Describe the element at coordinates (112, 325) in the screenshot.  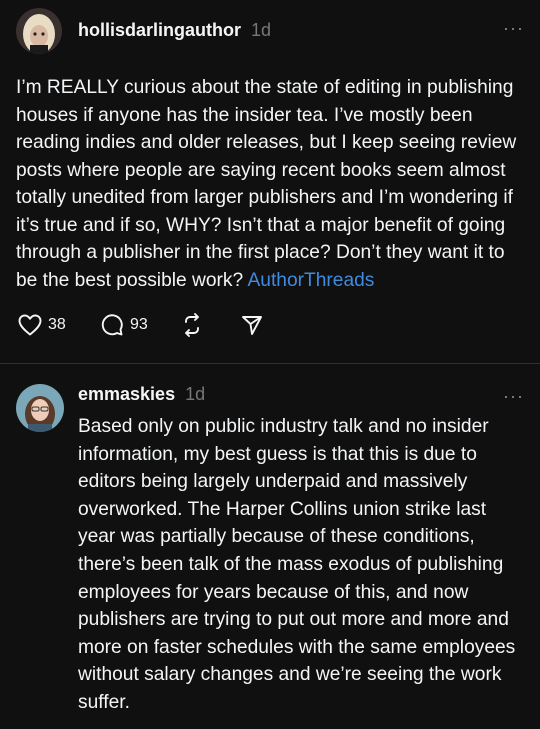
I see `comment-icon` at that location.